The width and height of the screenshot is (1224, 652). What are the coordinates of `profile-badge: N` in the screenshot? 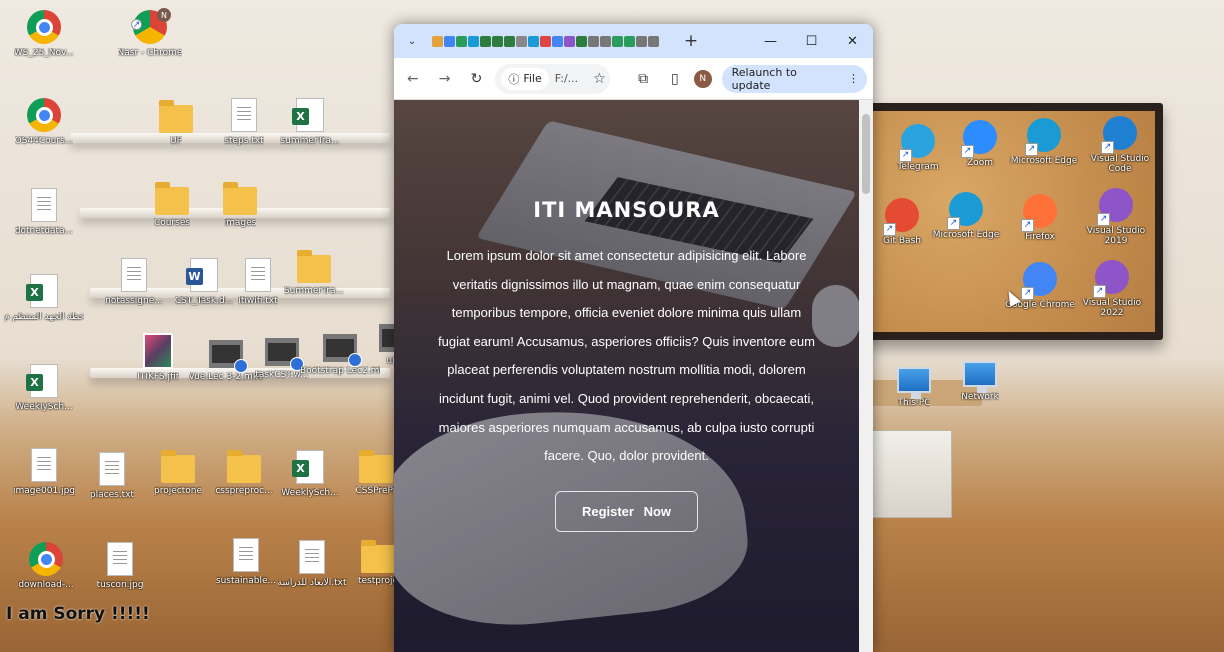 It's located at (164, 15).